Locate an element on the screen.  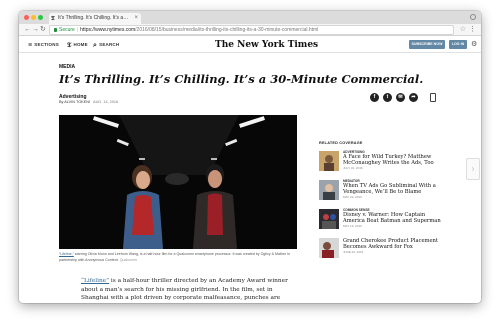
login-button: LOG IN is located at coordinates (458, 44).